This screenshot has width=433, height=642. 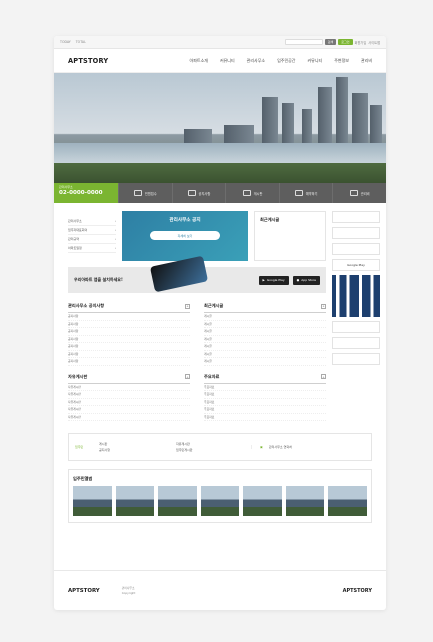 I want to click on quick-item-label: 게시판, so click(x=258, y=193).